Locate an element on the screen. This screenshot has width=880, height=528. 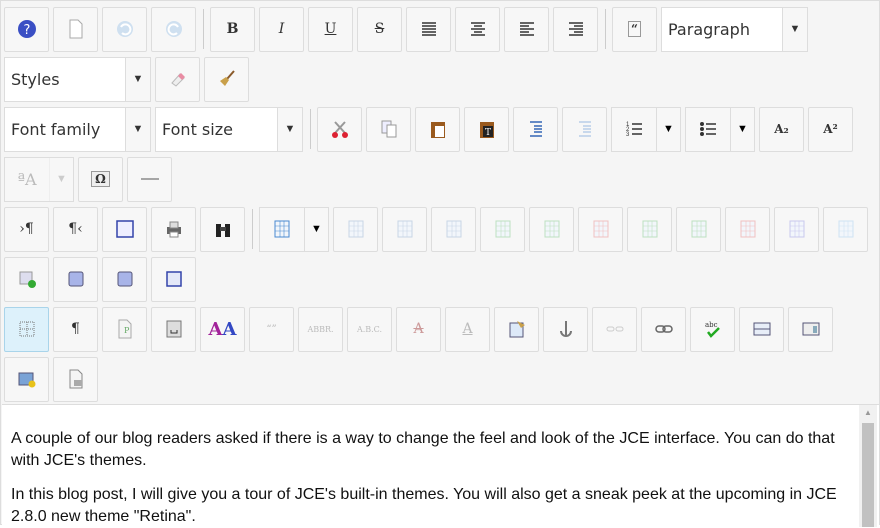
svg-text: abc is located at coordinates (711, 325).